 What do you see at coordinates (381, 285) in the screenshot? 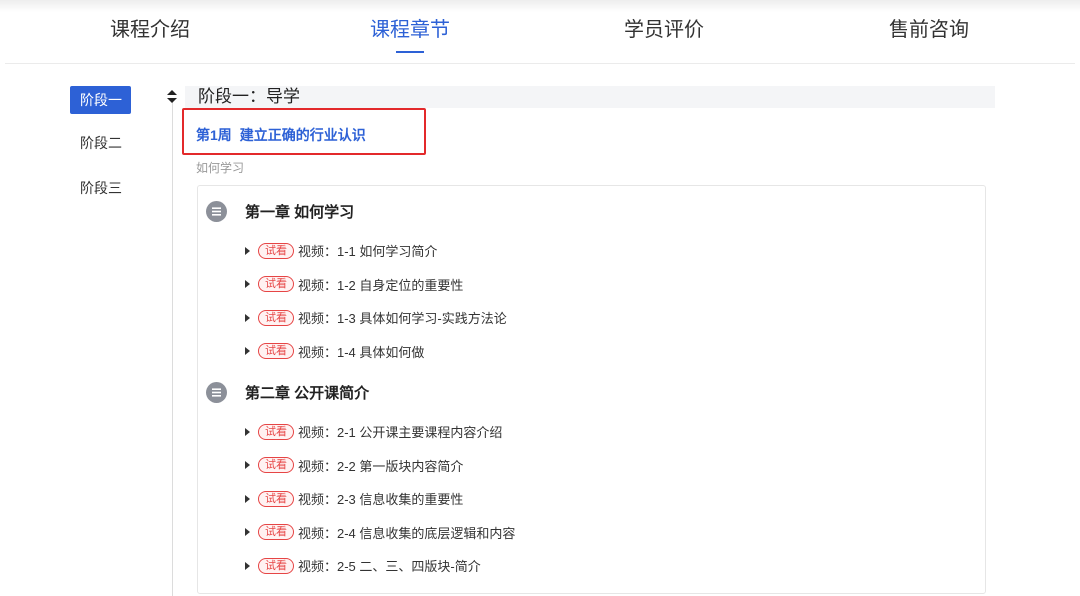
I see `lesson-label: 视频：1-2 自身定位的重要性` at bounding box center [381, 285].